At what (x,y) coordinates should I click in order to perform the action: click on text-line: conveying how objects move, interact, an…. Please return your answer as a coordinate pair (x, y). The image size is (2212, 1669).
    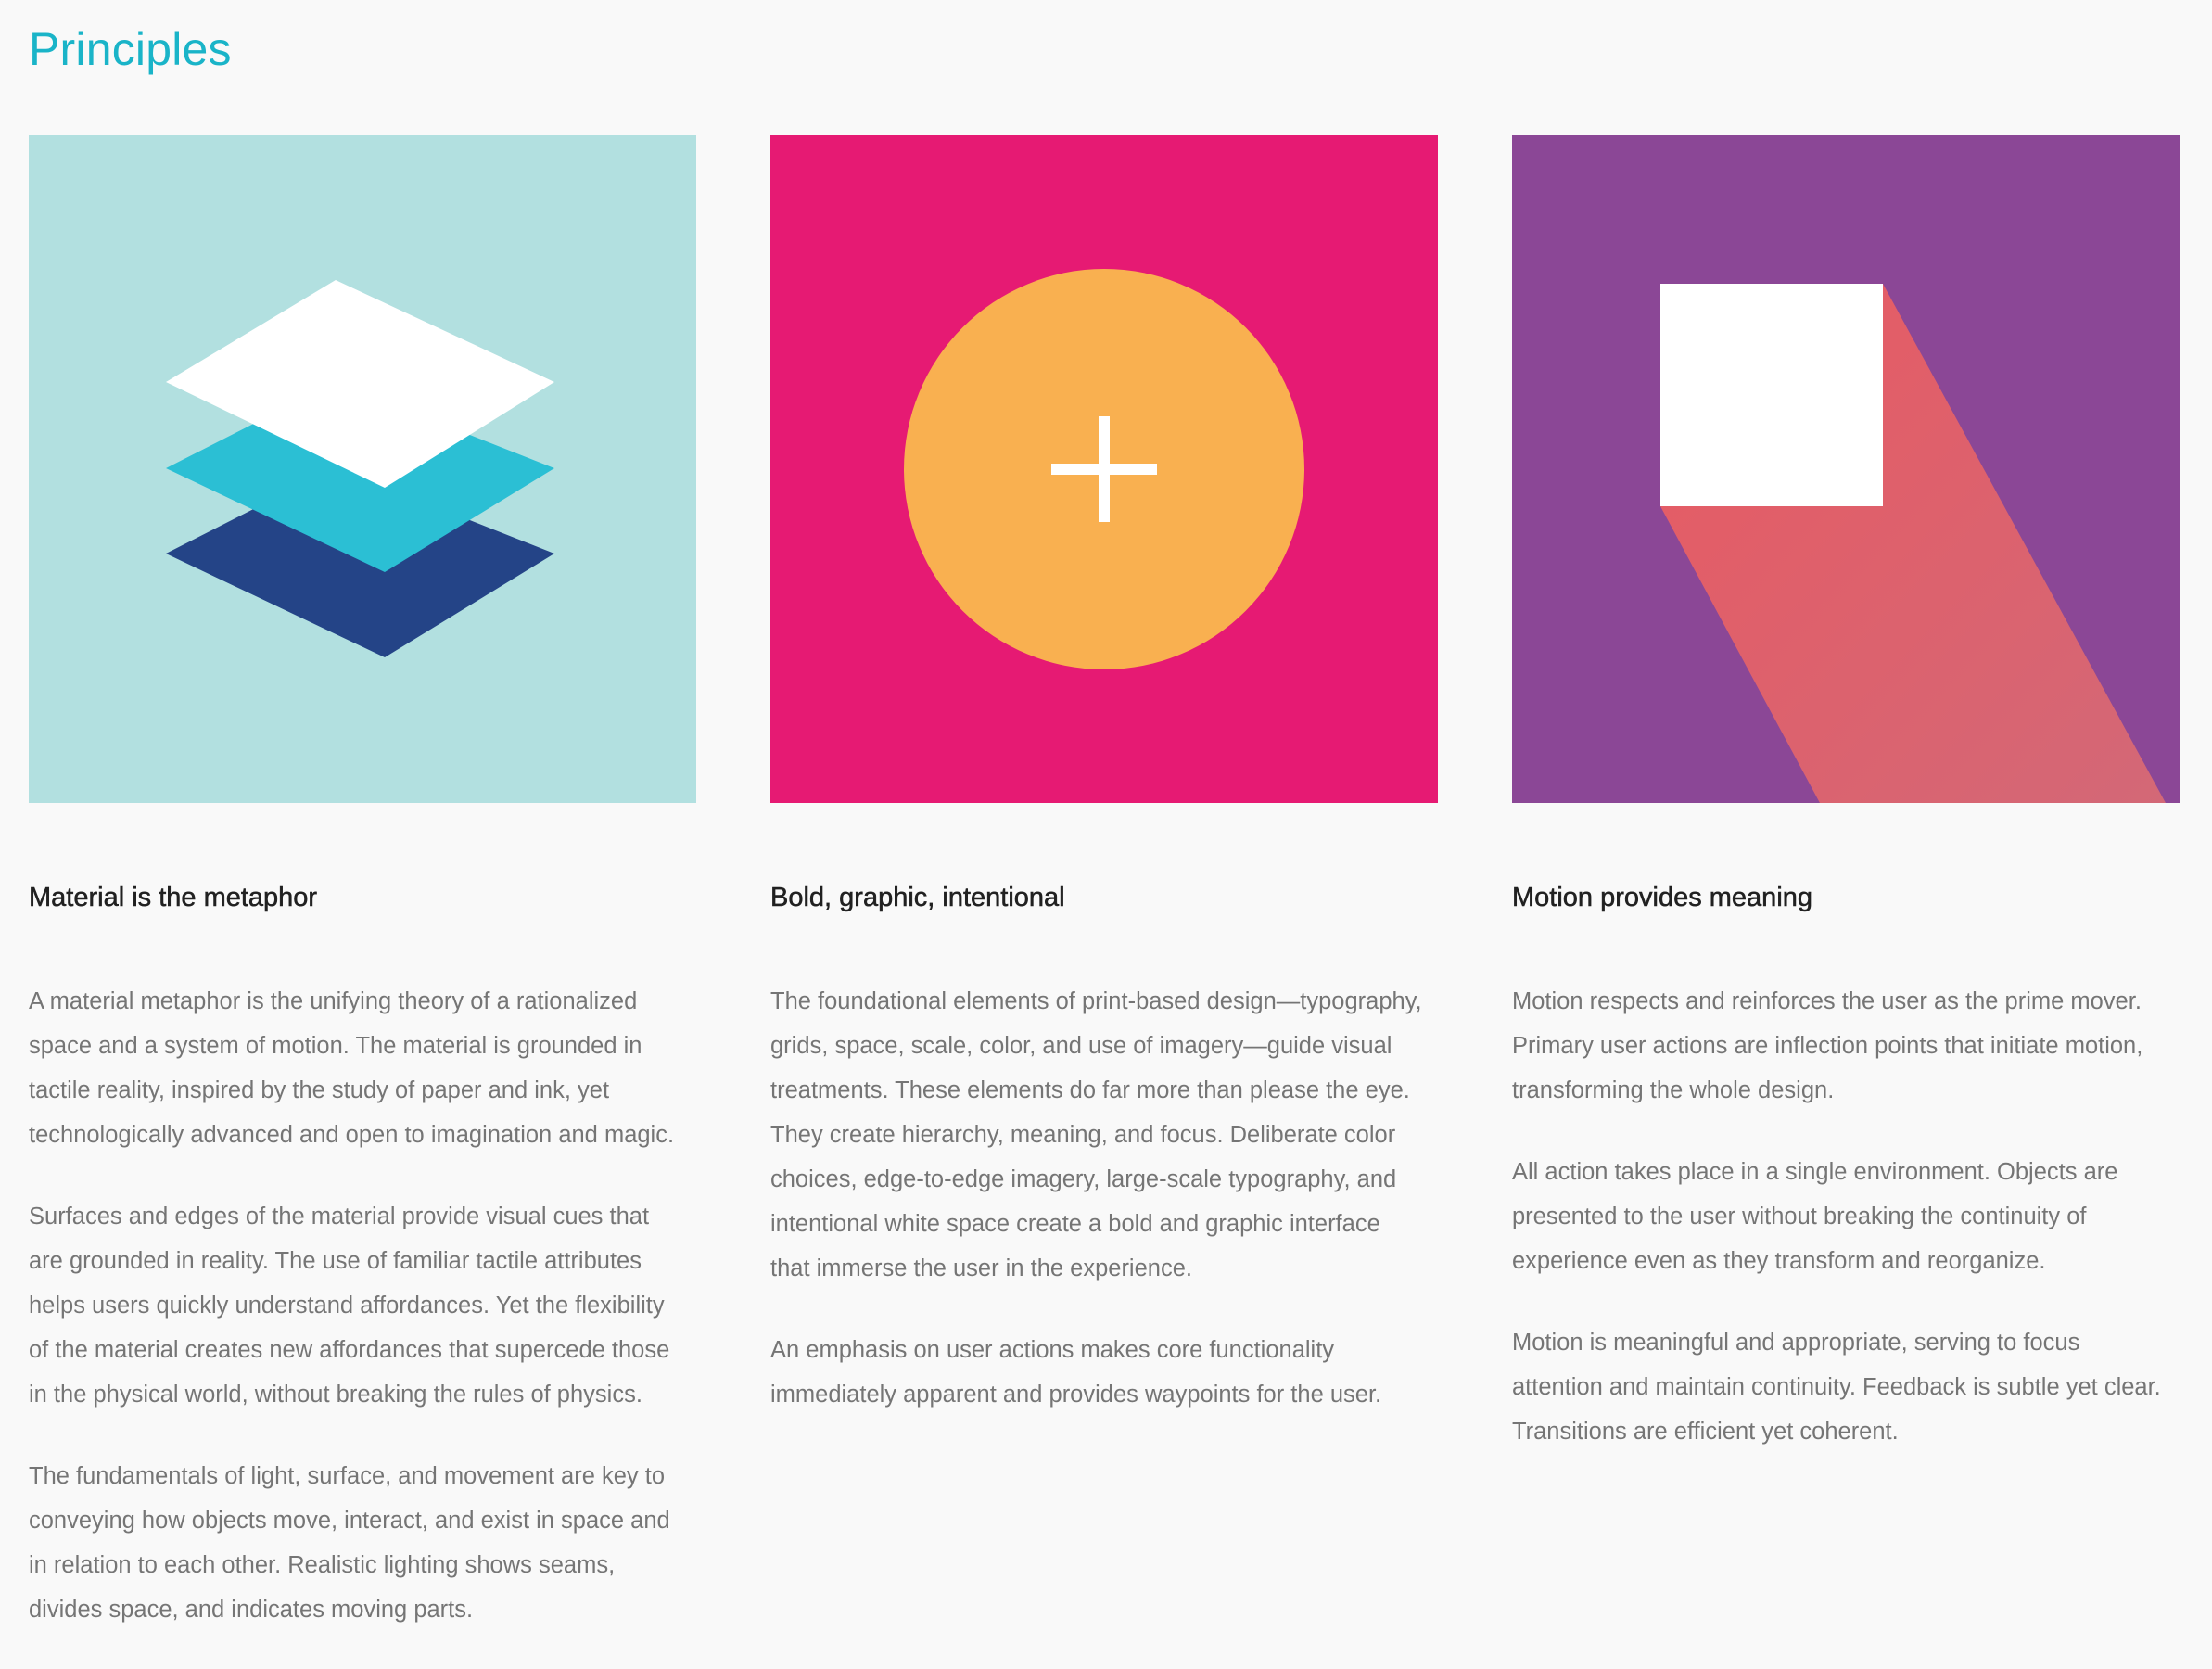
    Looking at the image, I should click on (349, 1521).